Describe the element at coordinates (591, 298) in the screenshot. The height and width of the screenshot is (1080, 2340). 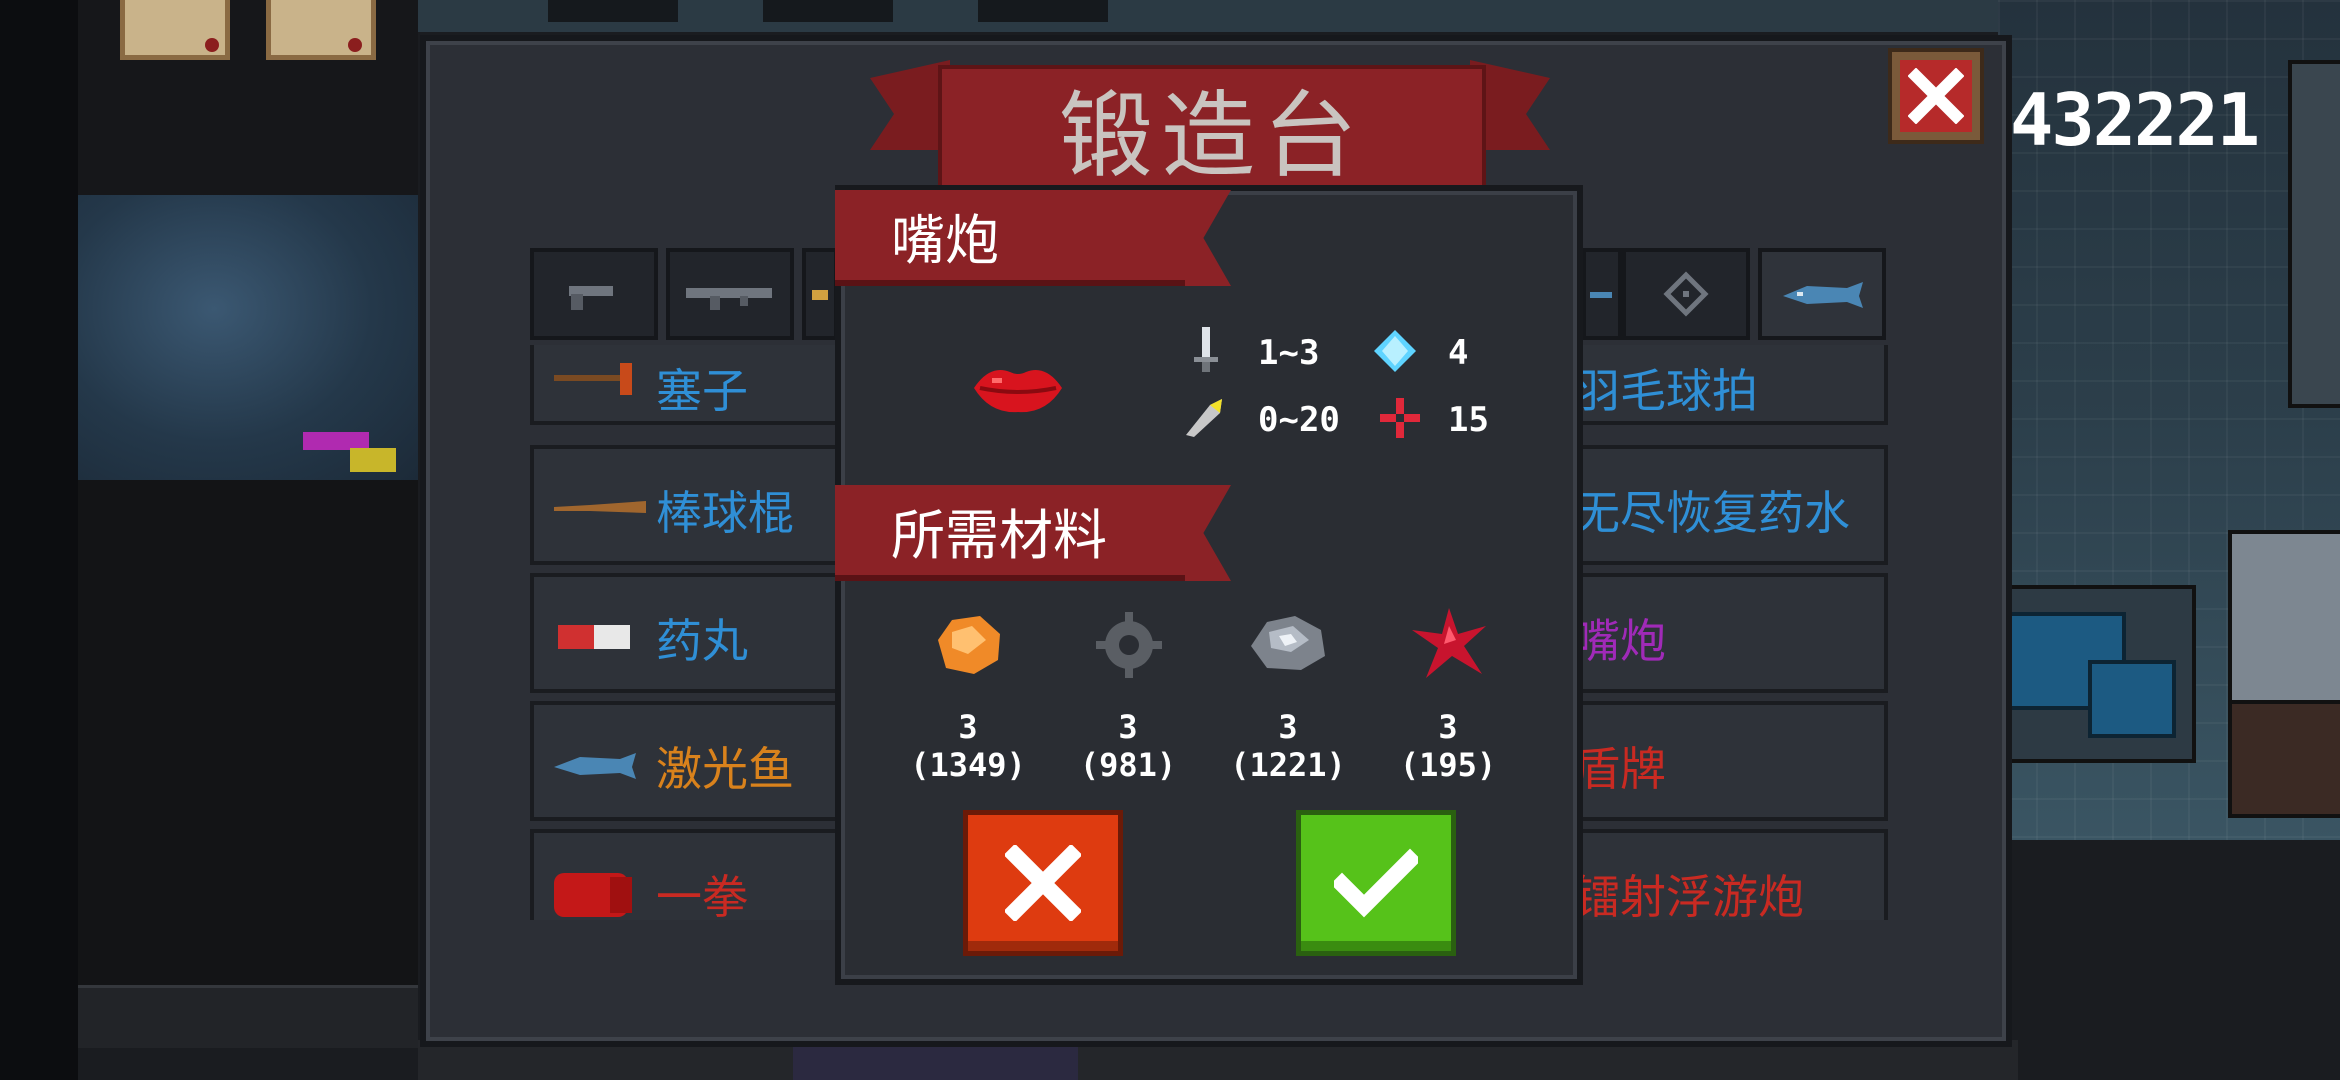
I see `pistol-icon` at that location.